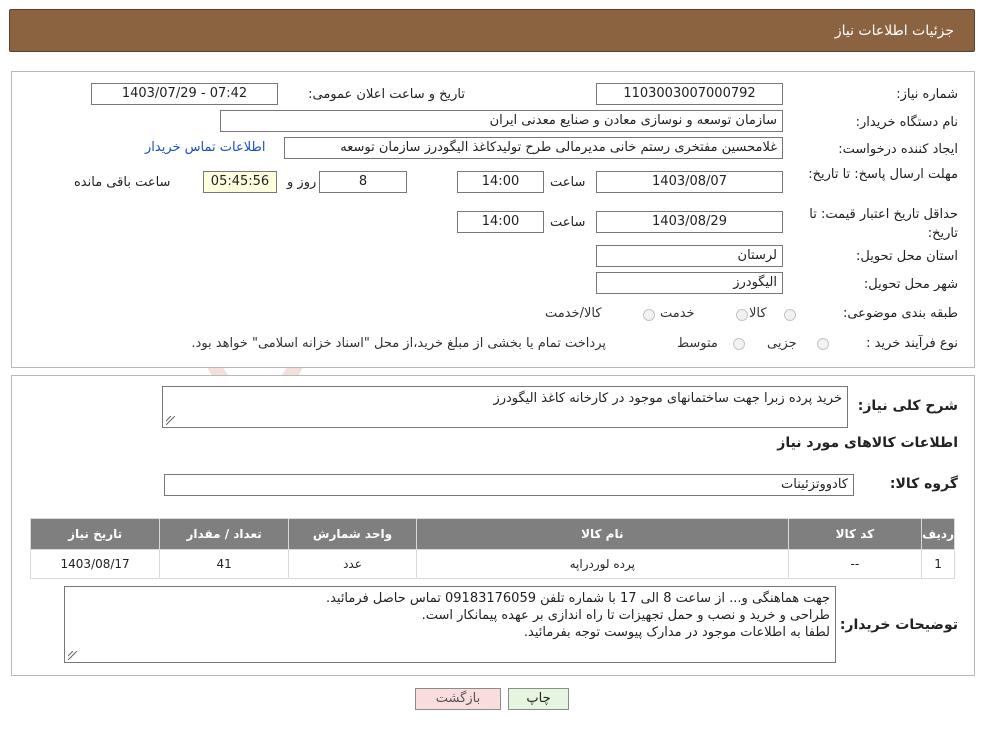 Image resolution: width=986 pixels, height=733 pixels. Describe the element at coordinates (500, 222) in the screenshot. I see `price-time-field: 14:00` at that location.